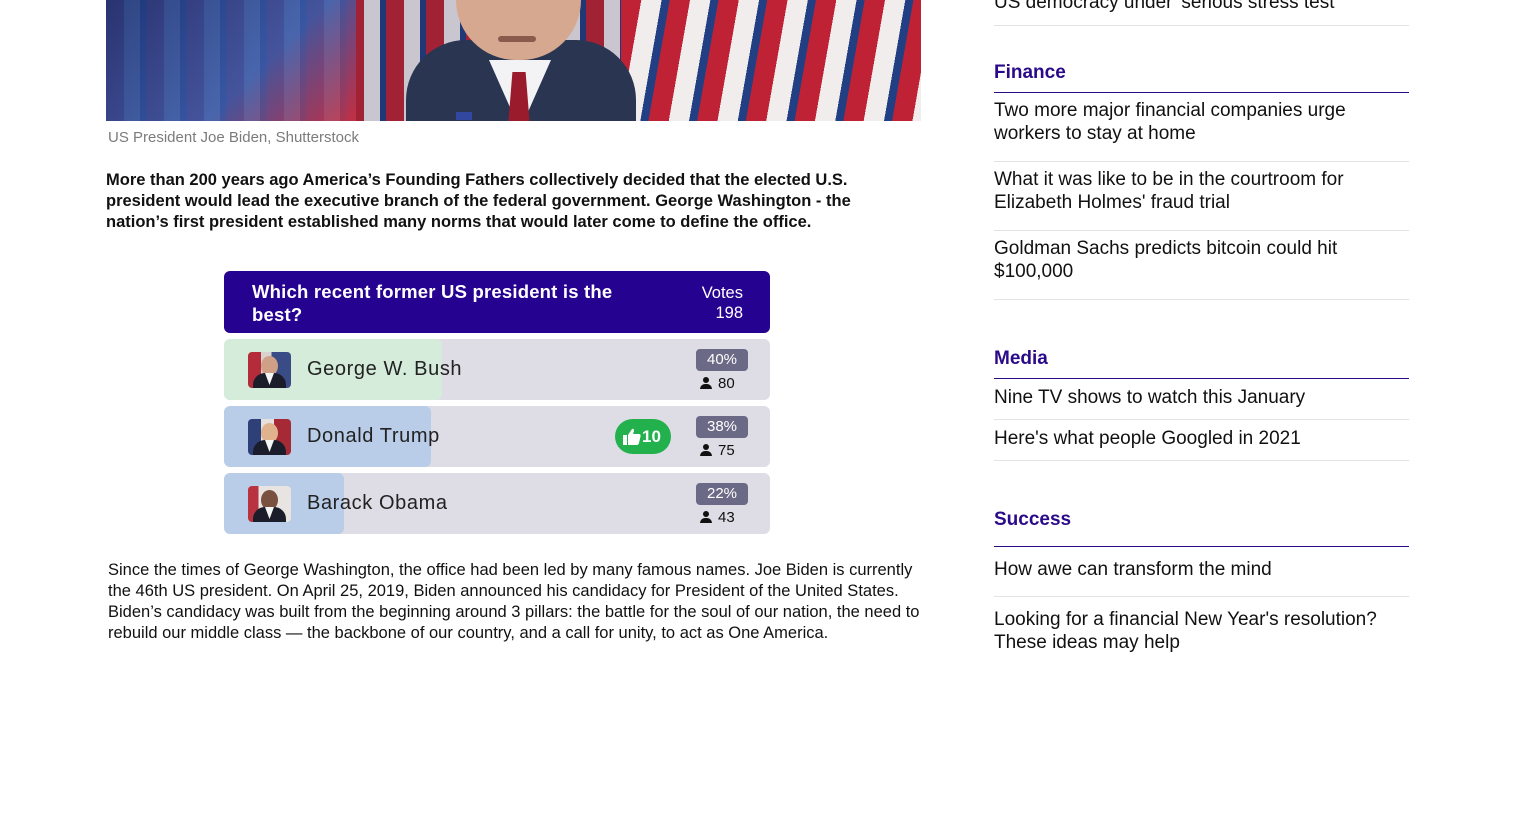 The width and height of the screenshot is (1514, 813). Describe the element at coordinates (1201, 363) in the screenshot. I see `category-title: Media` at that location.